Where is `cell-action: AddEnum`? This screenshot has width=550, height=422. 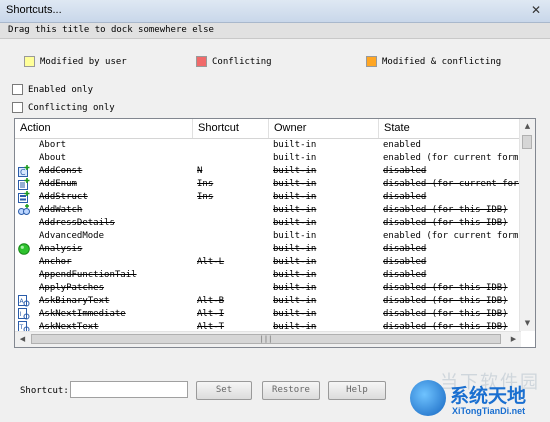
cell-action: AddEnum is located at coordinates (58, 184).